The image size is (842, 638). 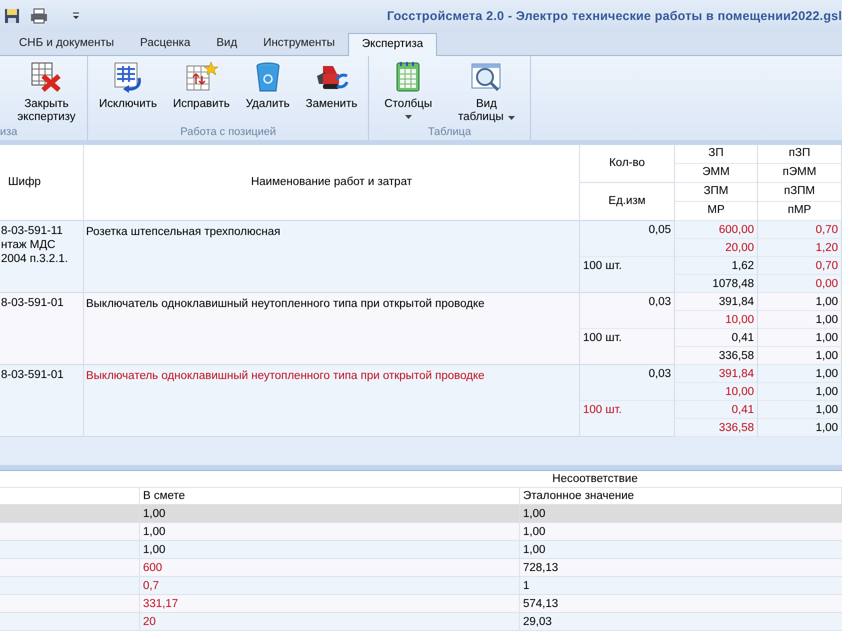 I want to click on column-header: Несоответствие, so click(x=595, y=479).